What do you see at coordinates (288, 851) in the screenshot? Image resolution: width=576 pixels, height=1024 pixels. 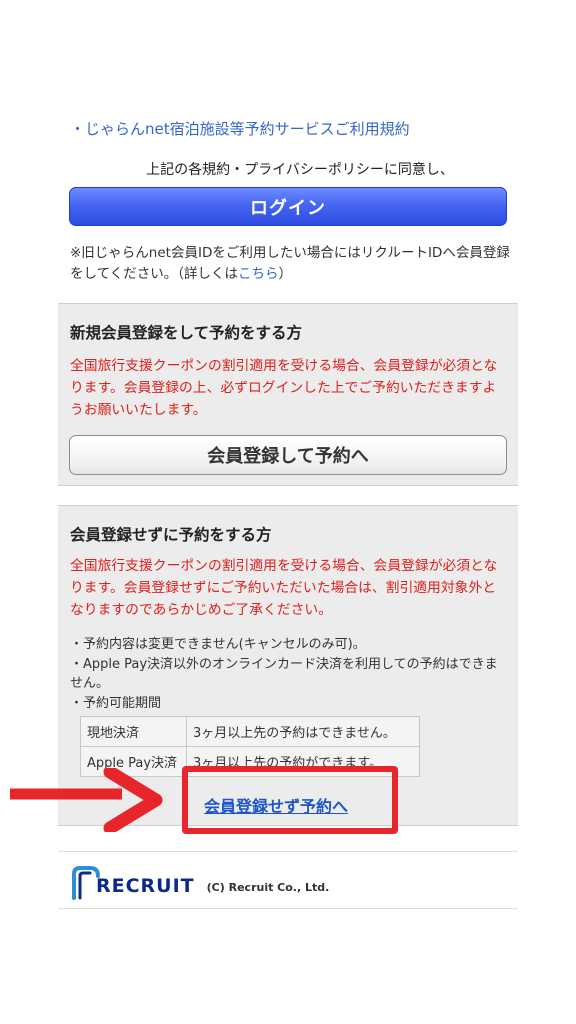 I see `footer-divider-top` at bounding box center [288, 851].